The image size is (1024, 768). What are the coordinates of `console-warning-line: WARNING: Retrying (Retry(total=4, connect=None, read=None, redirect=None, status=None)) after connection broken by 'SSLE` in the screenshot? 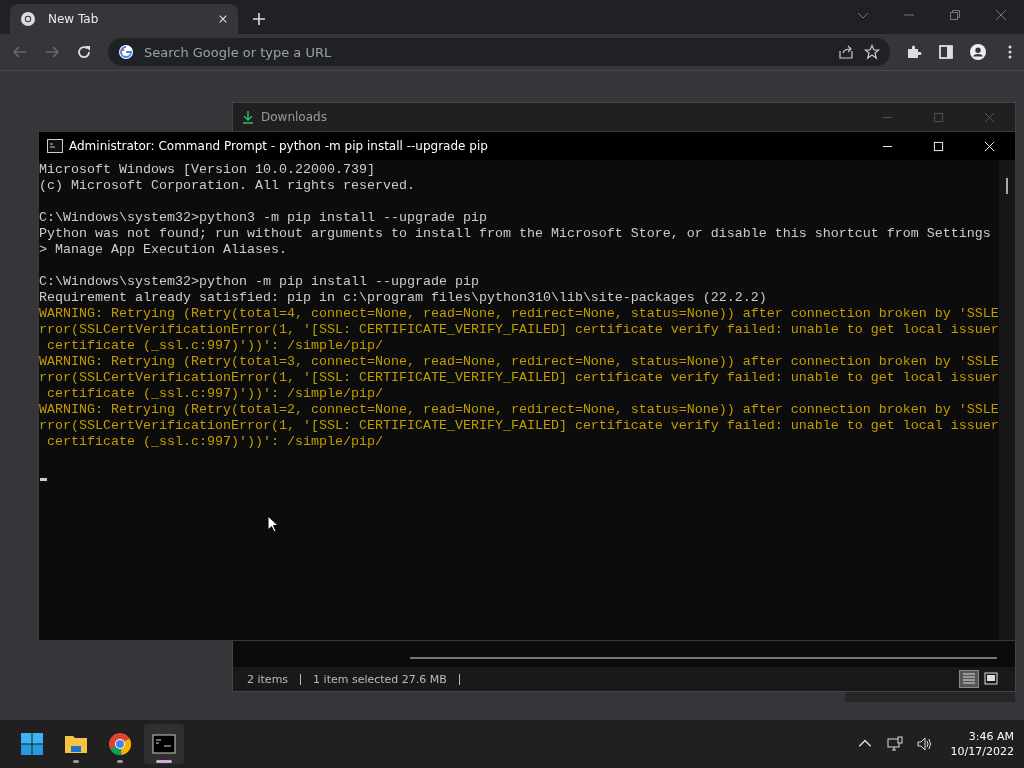 It's located at (519, 314).